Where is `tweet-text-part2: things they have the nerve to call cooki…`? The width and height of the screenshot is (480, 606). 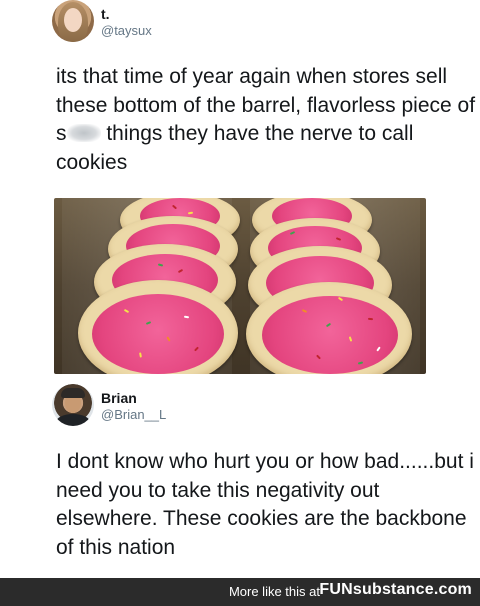 tweet-text-part2: things they have the nerve to call cooki… is located at coordinates (235, 148).